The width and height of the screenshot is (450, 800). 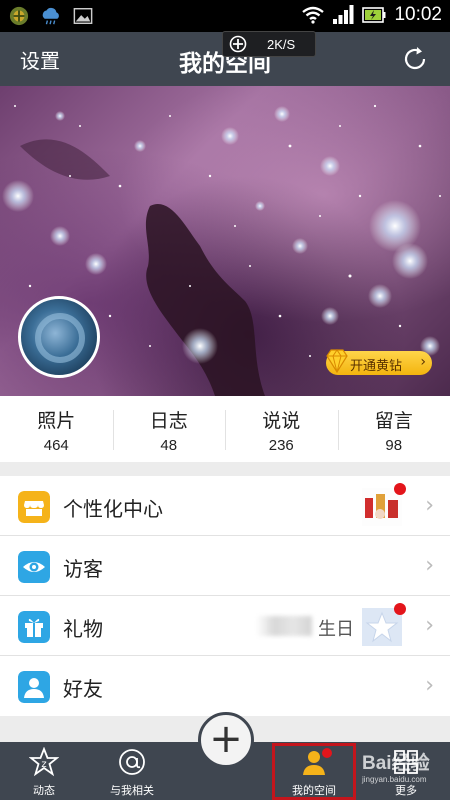 What do you see at coordinates (225, 506) in the screenshot?
I see `menu-item-personalization: 个性化中心 ›` at bounding box center [225, 506].